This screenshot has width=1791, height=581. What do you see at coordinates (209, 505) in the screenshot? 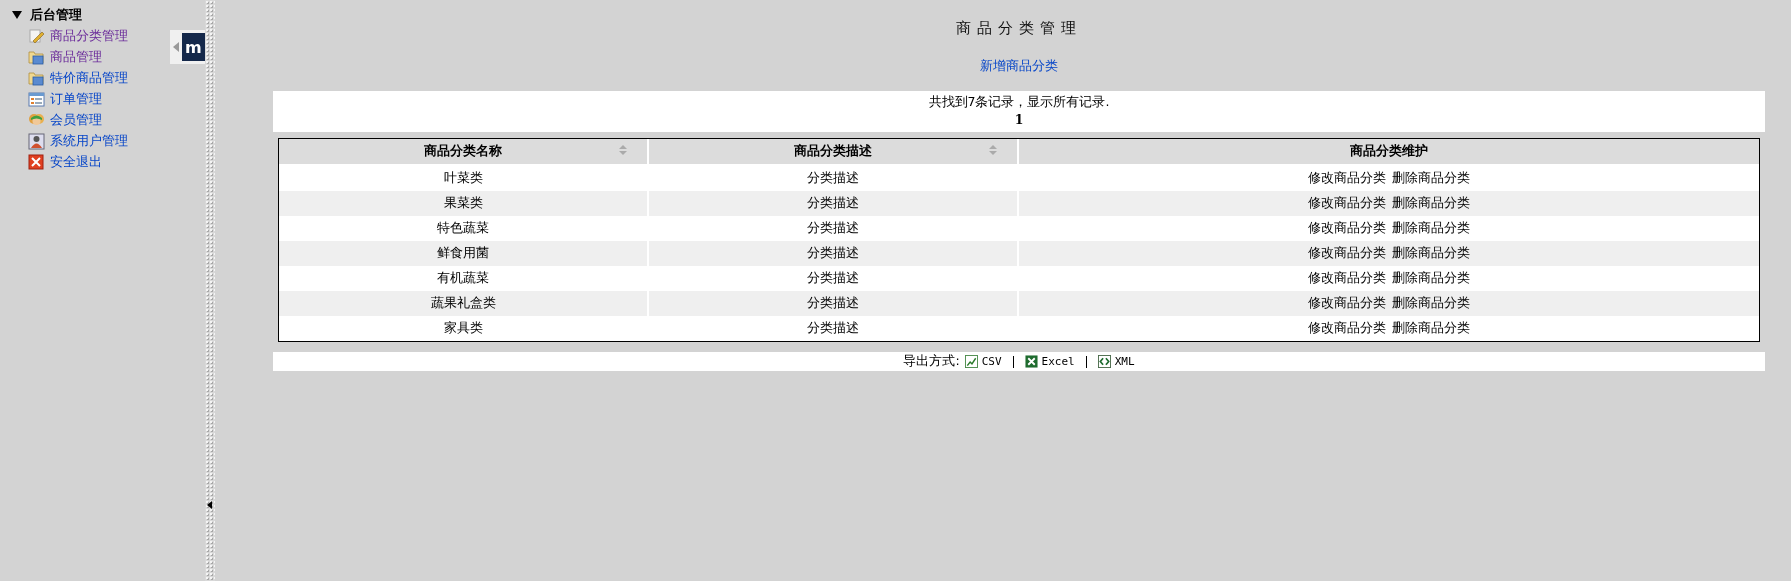
I see `collapse-icon` at bounding box center [209, 505].